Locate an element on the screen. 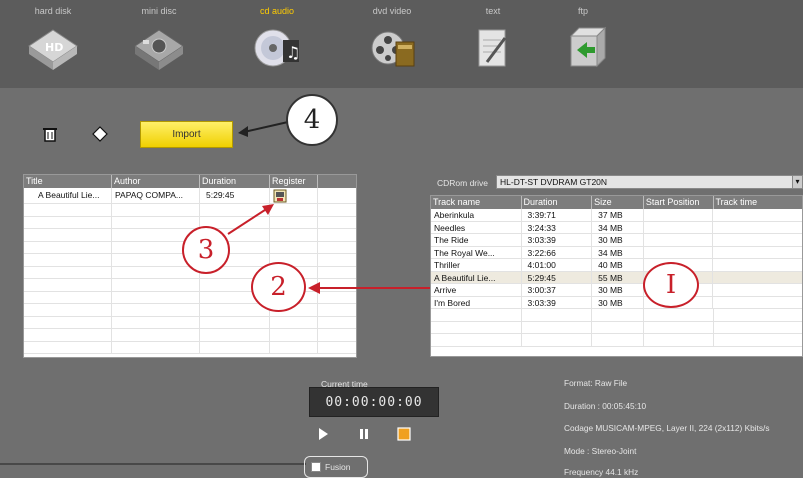  cd-audio-icon: ♫ is located at coordinates (277, 48).